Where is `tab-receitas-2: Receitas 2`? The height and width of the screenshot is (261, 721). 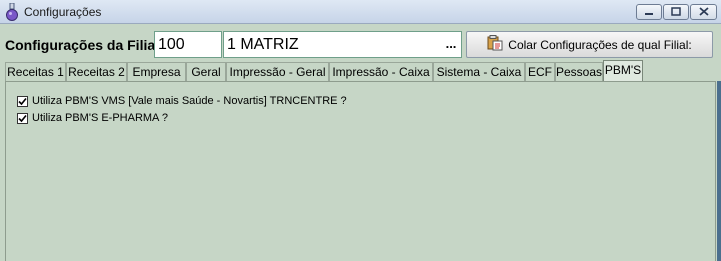 tab-receitas-2: Receitas 2 is located at coordinates (96, 72).